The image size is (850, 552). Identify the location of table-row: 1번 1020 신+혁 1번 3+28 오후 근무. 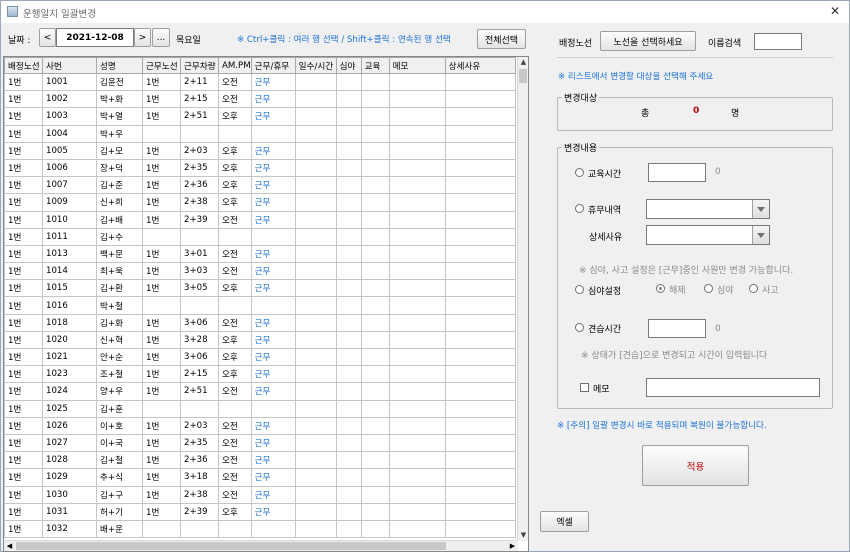
(260, 340).